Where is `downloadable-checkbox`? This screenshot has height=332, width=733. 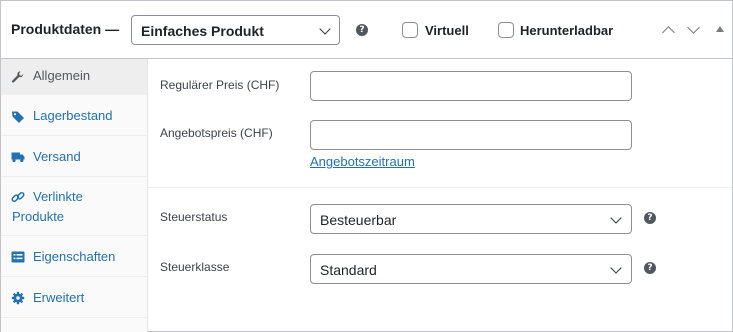
downloadable-checkbox is located at coordinates (506, 30).